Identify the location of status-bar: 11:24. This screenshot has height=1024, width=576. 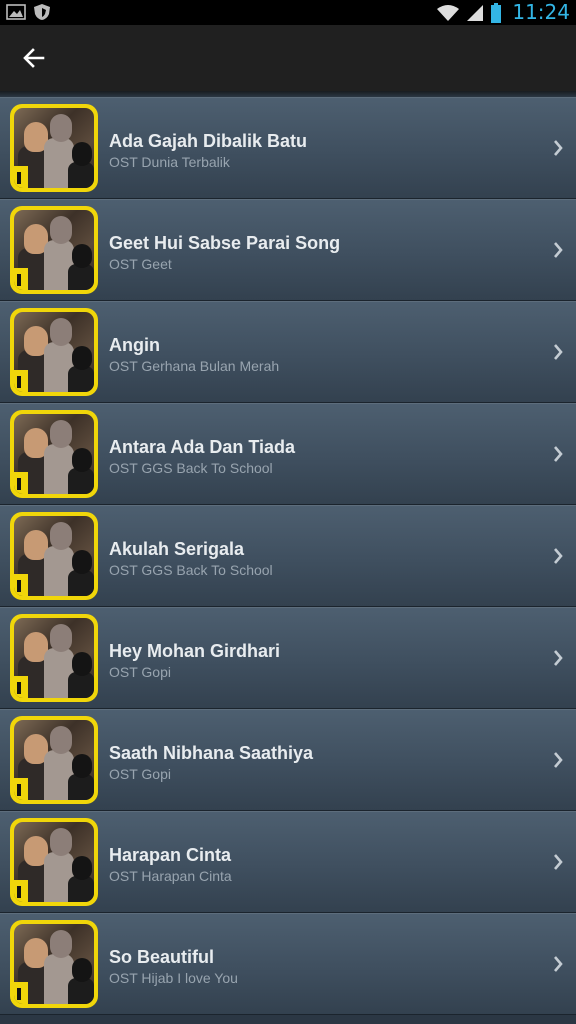
(288, 12).